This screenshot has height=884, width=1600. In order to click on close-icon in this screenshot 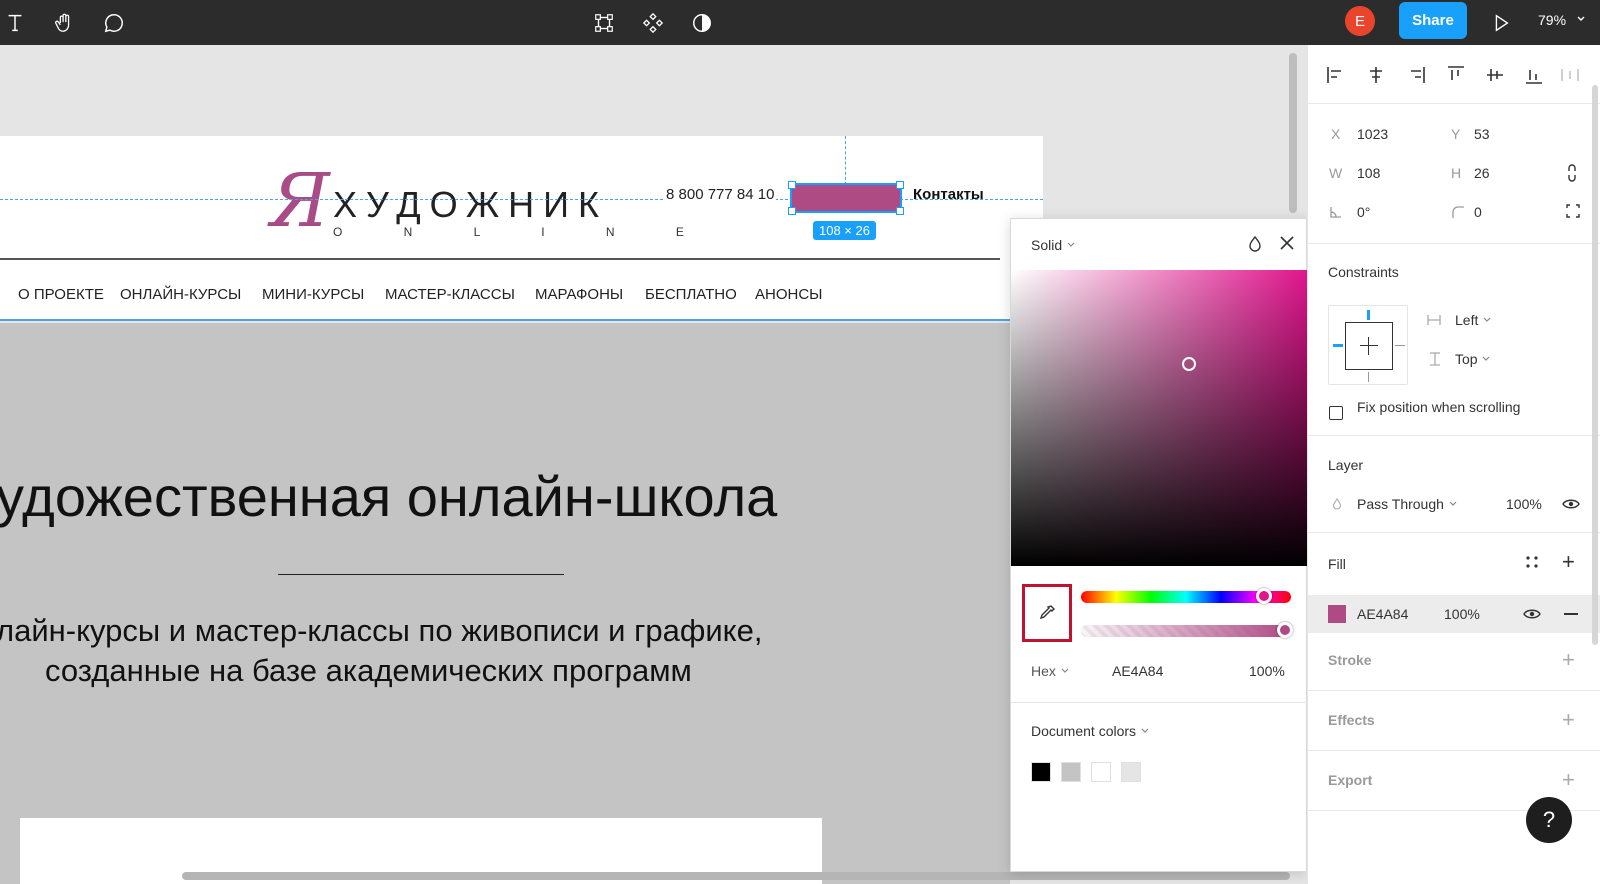, I will do `click(1287, 243)`.